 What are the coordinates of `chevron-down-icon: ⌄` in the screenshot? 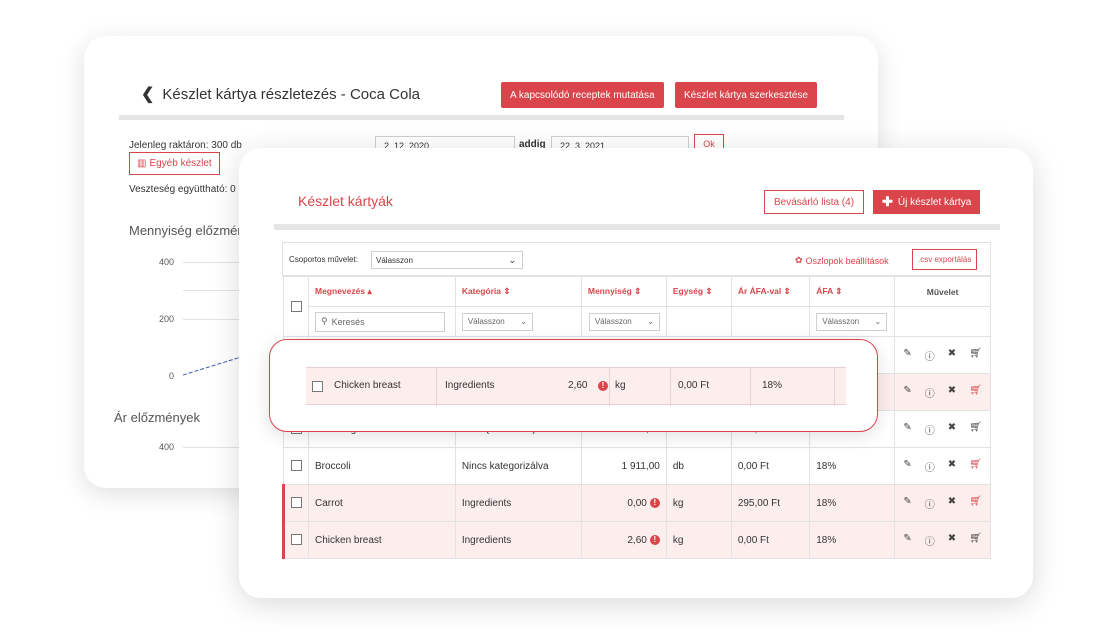 It's located at (512, 260).